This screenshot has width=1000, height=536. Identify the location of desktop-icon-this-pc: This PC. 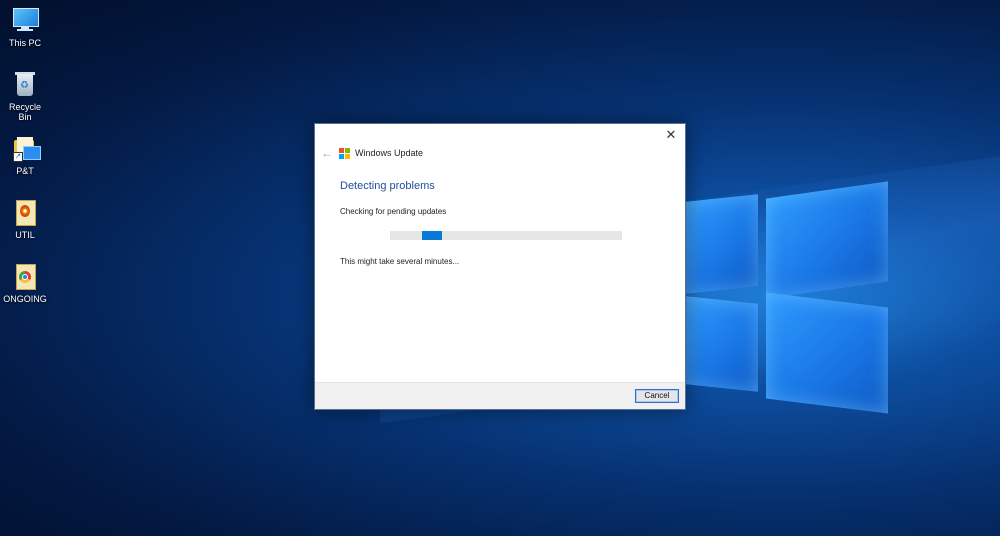
(25, 27).